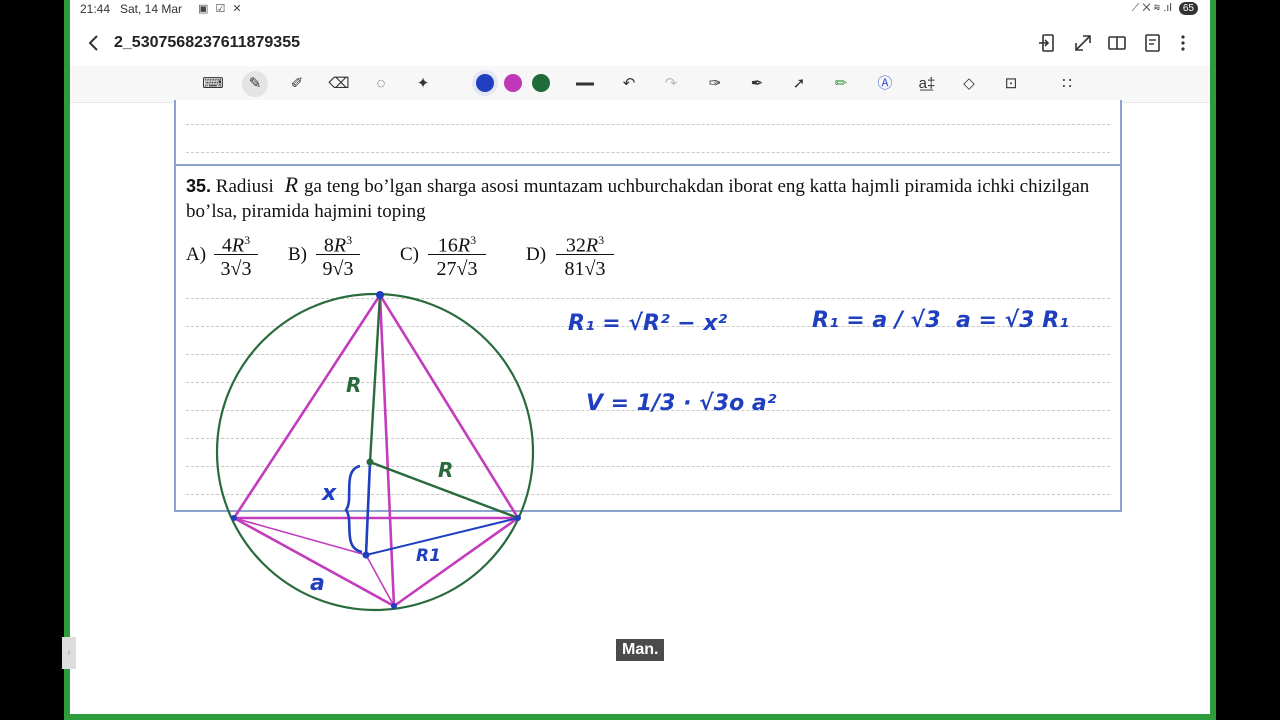 The width and height of the screenshot is (1280, 720). Describe the element at coordinates (329, 493) in the screenshot. I see `label-x: x` at that location.